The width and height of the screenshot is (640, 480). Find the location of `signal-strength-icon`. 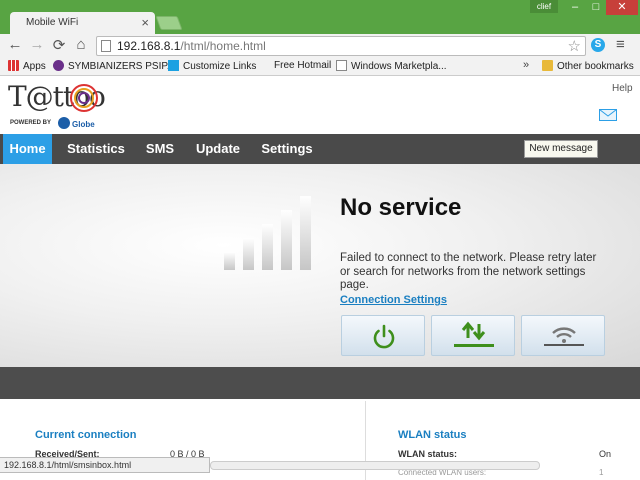

signal-strength-icon is located at coordinates (267, 233).